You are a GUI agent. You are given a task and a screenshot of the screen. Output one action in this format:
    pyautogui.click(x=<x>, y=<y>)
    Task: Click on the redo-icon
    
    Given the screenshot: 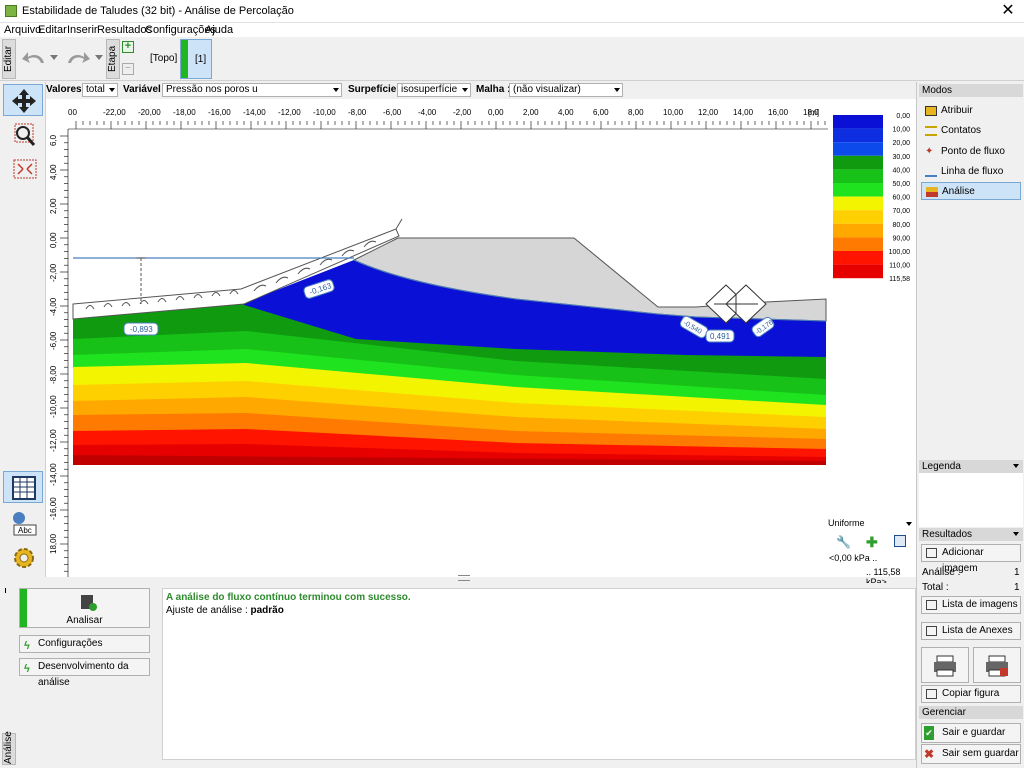 What is the action you would take?
    pyautogui.click(x=79, y=58)
    